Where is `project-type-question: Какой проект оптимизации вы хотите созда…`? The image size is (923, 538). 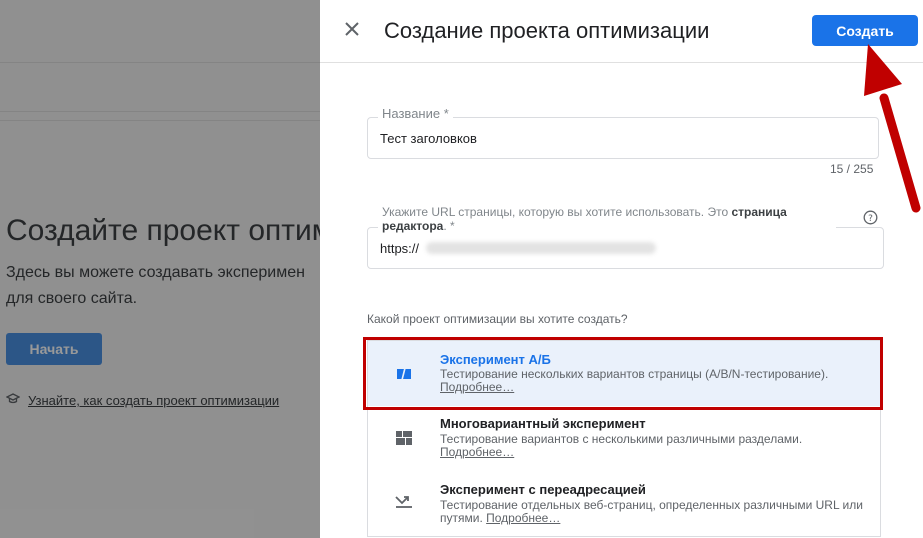 project-type-question: Какой проект оптимизации вы хотите созда… is located at coordinates (497, 319).